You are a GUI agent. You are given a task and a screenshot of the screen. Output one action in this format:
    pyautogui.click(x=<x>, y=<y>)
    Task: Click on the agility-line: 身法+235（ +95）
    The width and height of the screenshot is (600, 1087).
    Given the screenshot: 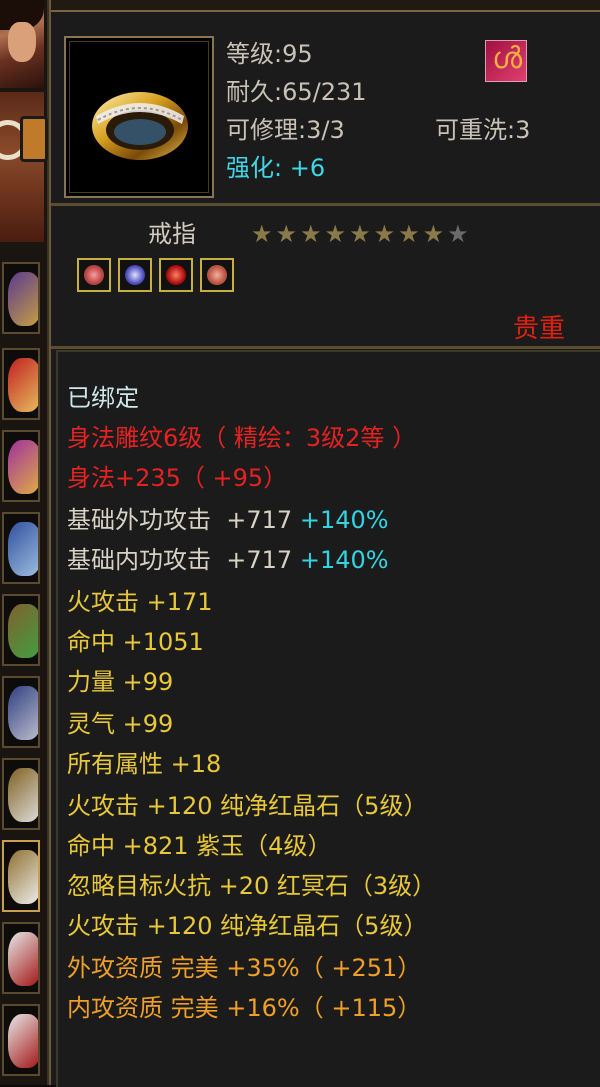 What is the action you would take?
    pyautogui.click(x=177, y=478)
    